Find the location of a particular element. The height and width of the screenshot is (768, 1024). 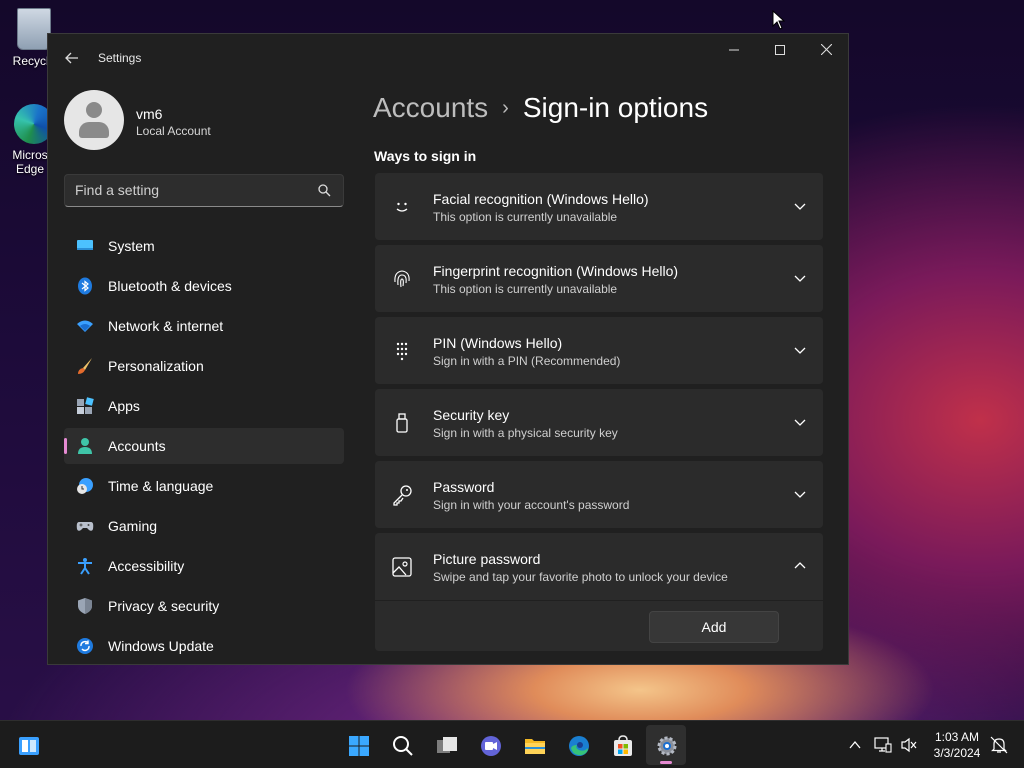

settings-taskbar-button is located at coordinates (666, 745).